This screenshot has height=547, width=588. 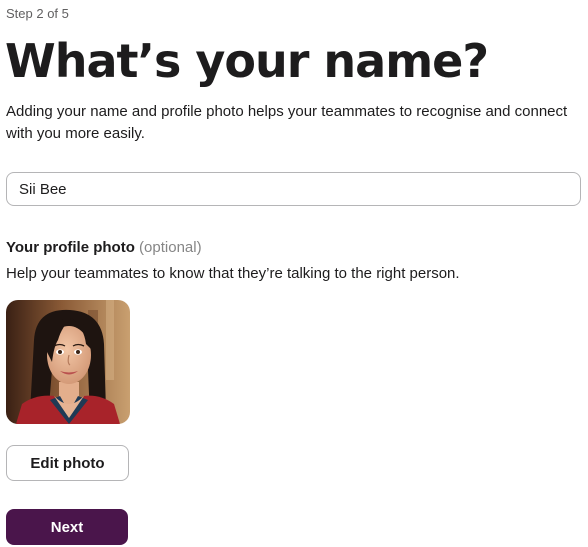 What do you see at coordinates (170, 247) in the screenshot?
I see `optional-tag: (optional)` at bounding box center [170, 247].